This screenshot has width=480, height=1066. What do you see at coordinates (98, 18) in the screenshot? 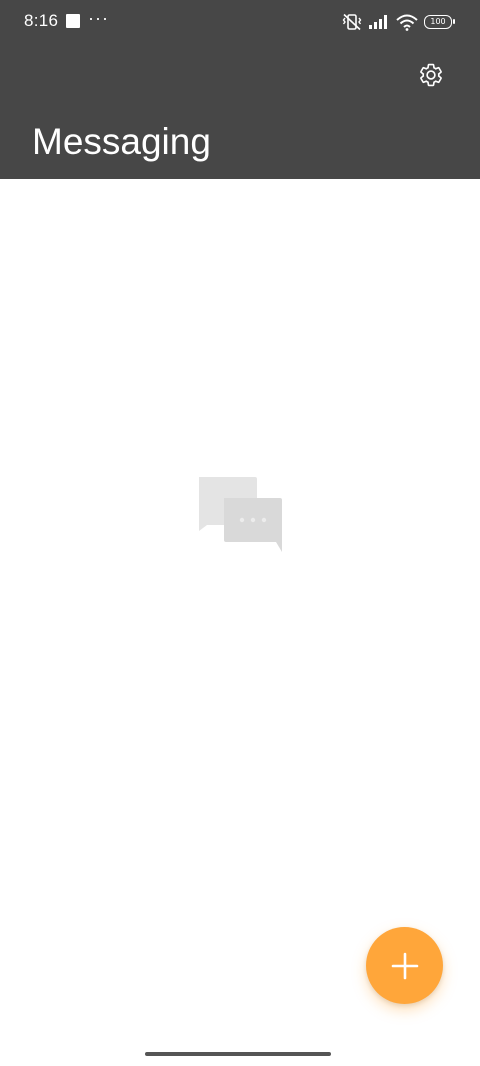
I see `more-dots-icon: ···` at bounding box center [98, 18].